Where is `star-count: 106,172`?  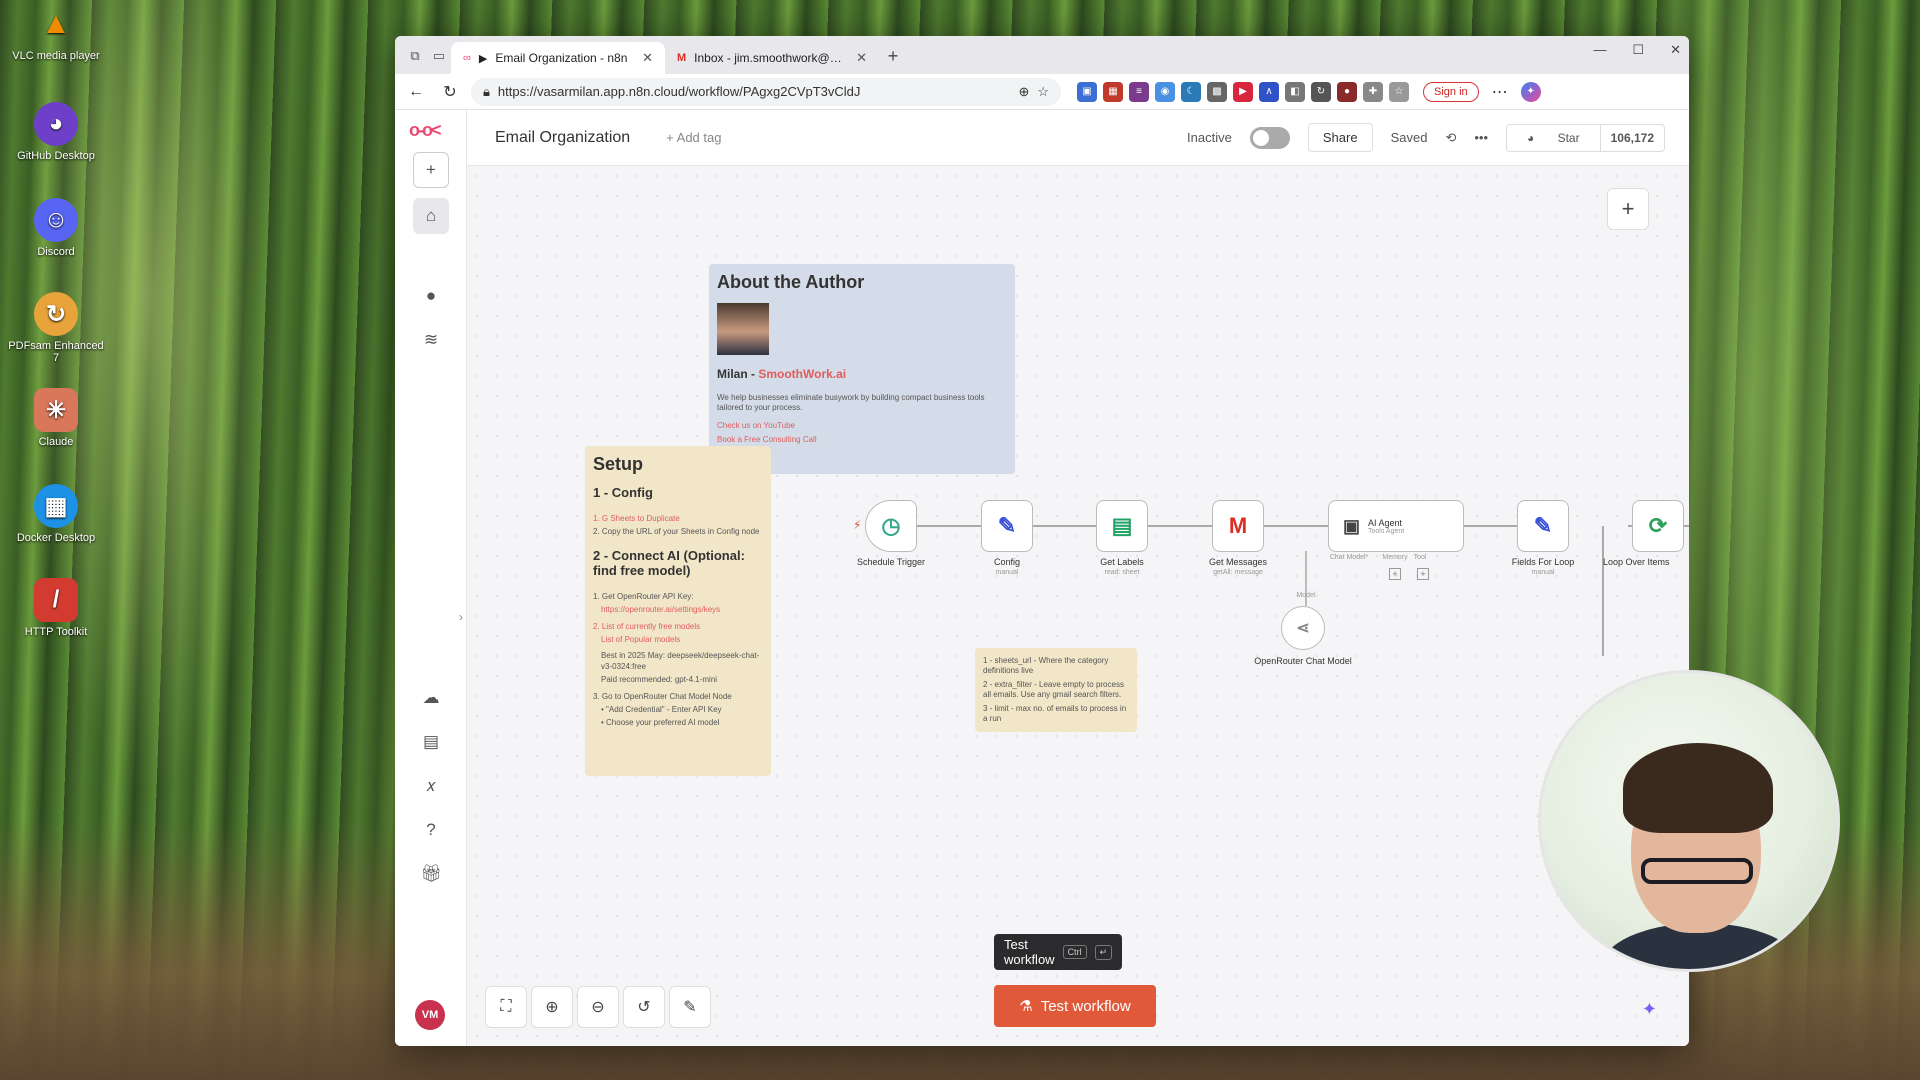 star-count: 106,172 is located at coordinates (1631, 137).